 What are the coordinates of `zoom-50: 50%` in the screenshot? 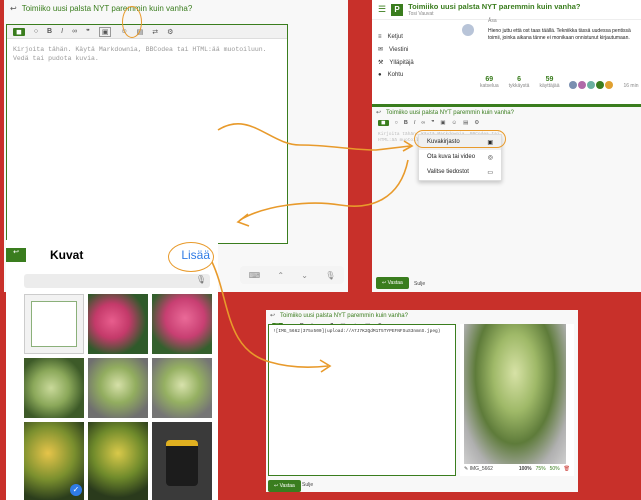 It's located at (555, 469).